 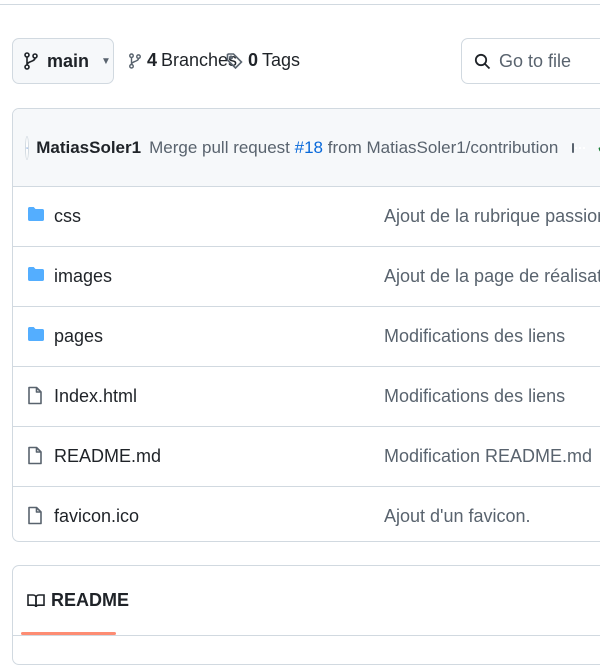 What do you see at coordinates (443, 147) in the screenshot?
I see `commit-message-suffix: from MatiasSoler1/contribution` at bounding box center [443, 147].